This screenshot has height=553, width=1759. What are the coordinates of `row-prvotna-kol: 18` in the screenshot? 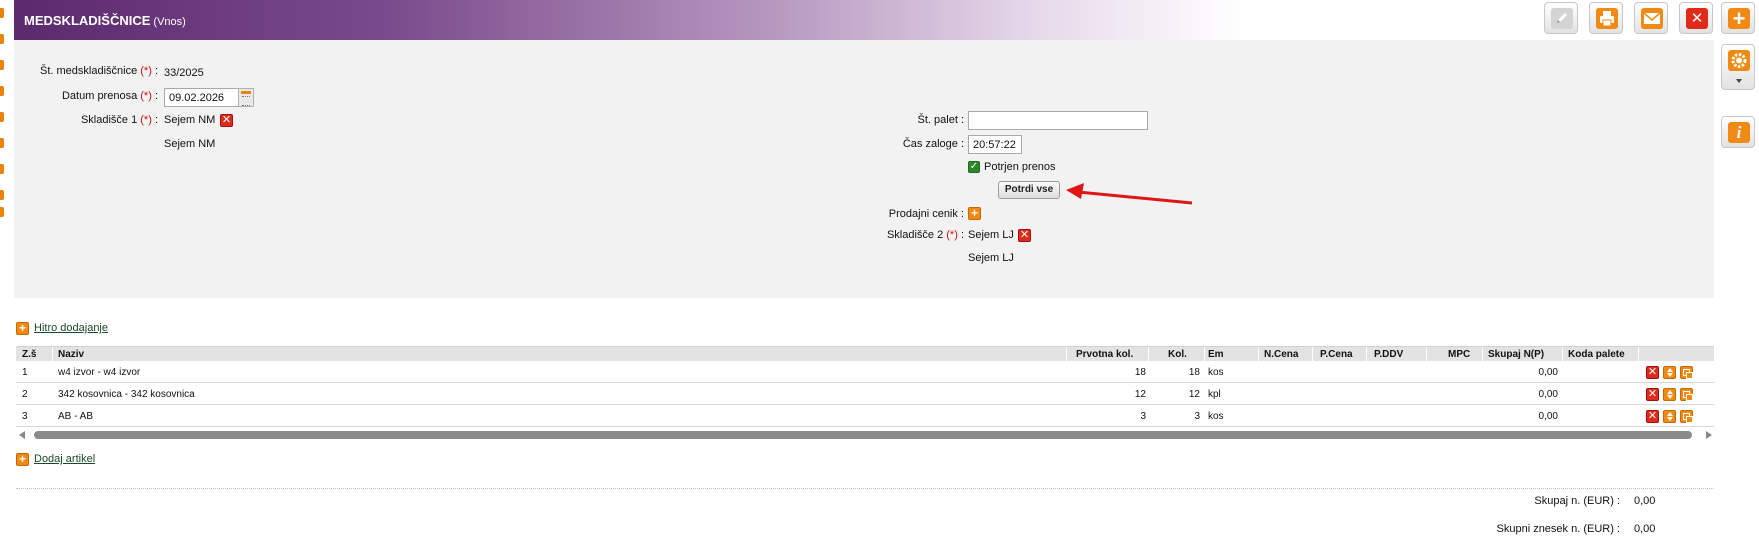 It's located at (1140, 372).